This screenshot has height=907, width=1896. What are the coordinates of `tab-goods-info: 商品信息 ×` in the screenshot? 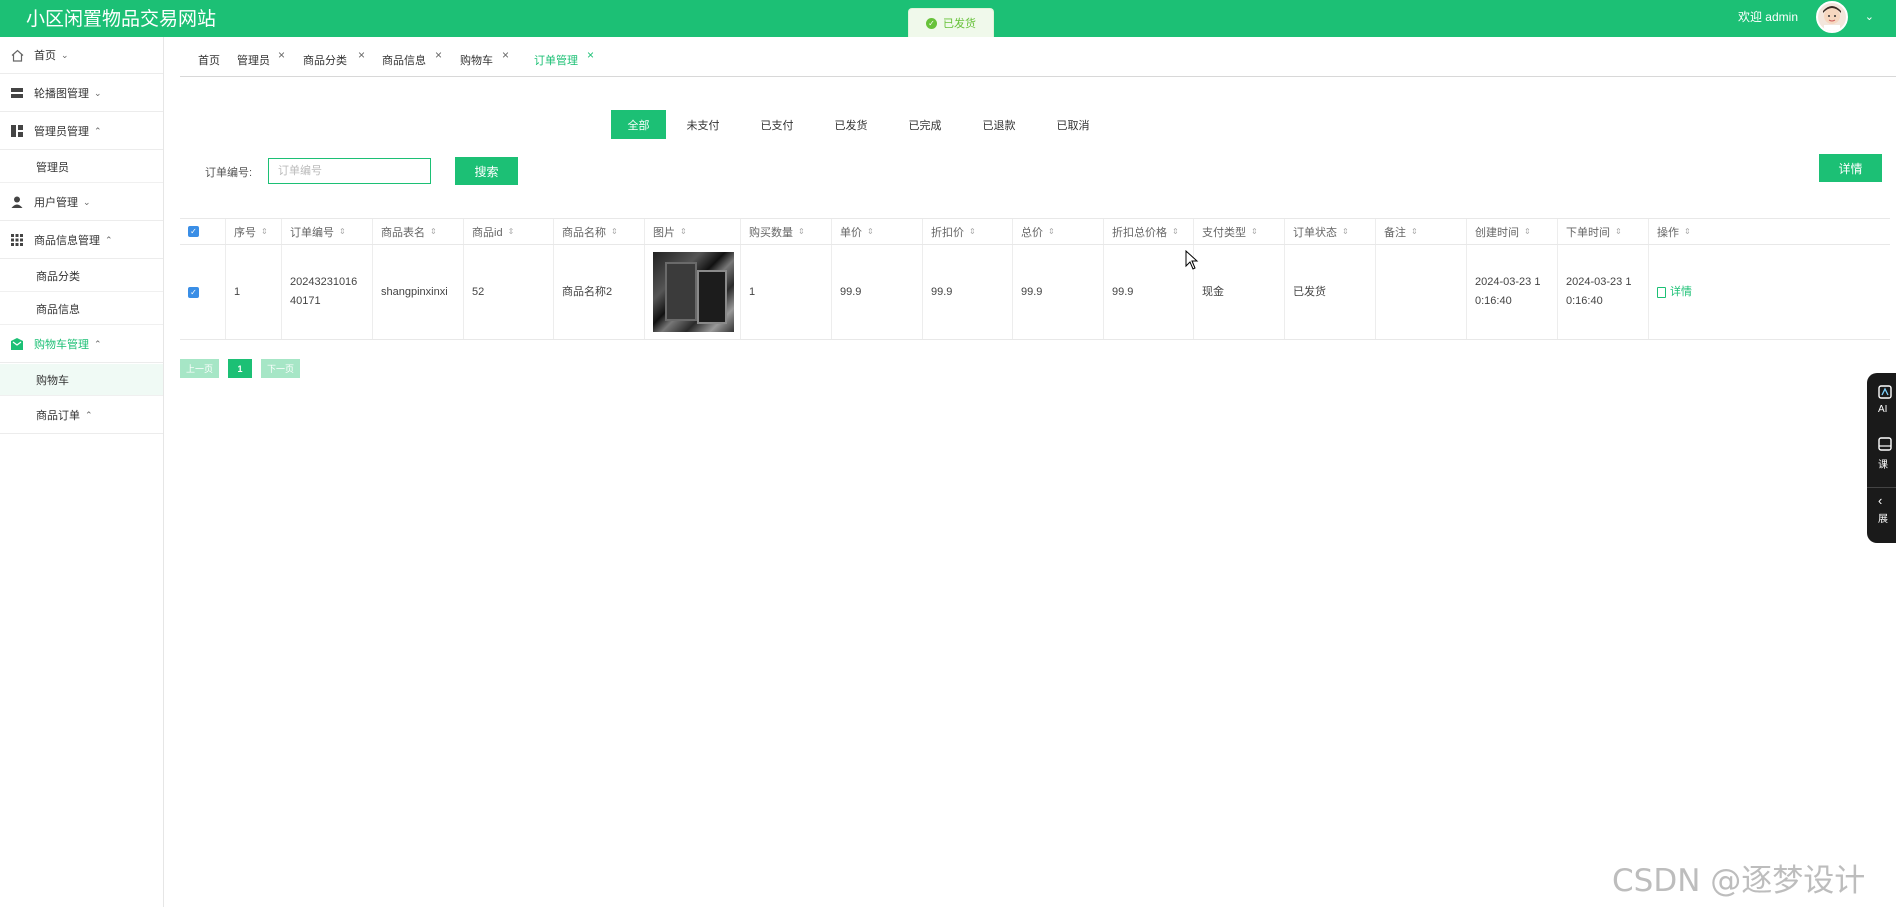 It's located at (412, 58).